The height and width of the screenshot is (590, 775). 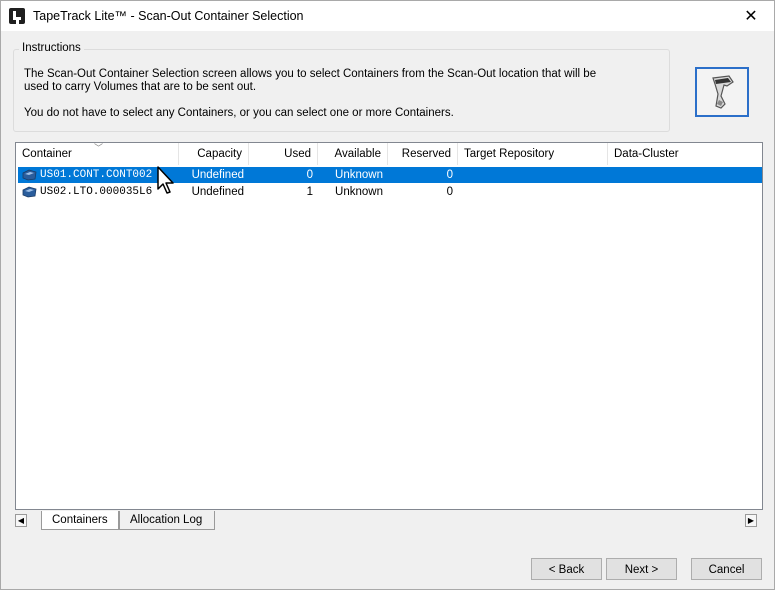 I want to click on column-header-available: Available, so click(x=353, y=154).